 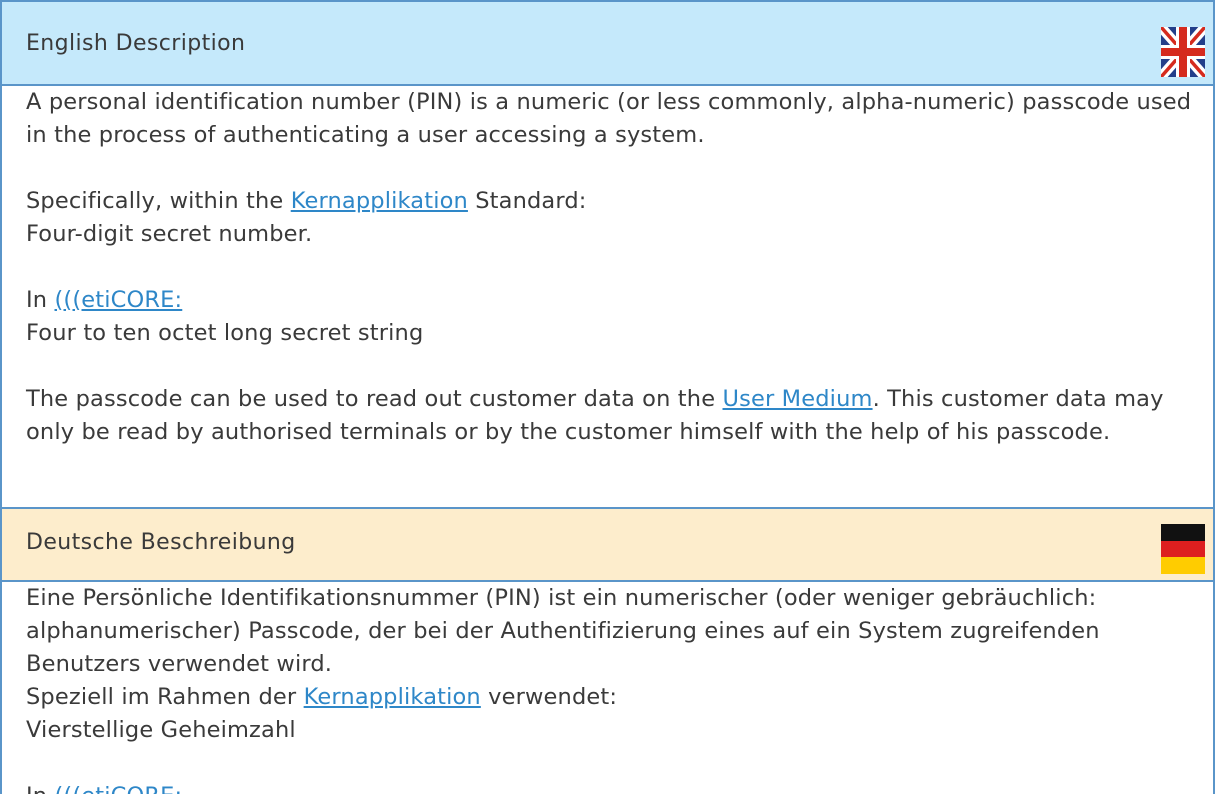 What do you see at coordinates (119, 788) in the screenshot?
I see `eticore-link-de: (((etiCORE:` at bounding box center [119, 788].